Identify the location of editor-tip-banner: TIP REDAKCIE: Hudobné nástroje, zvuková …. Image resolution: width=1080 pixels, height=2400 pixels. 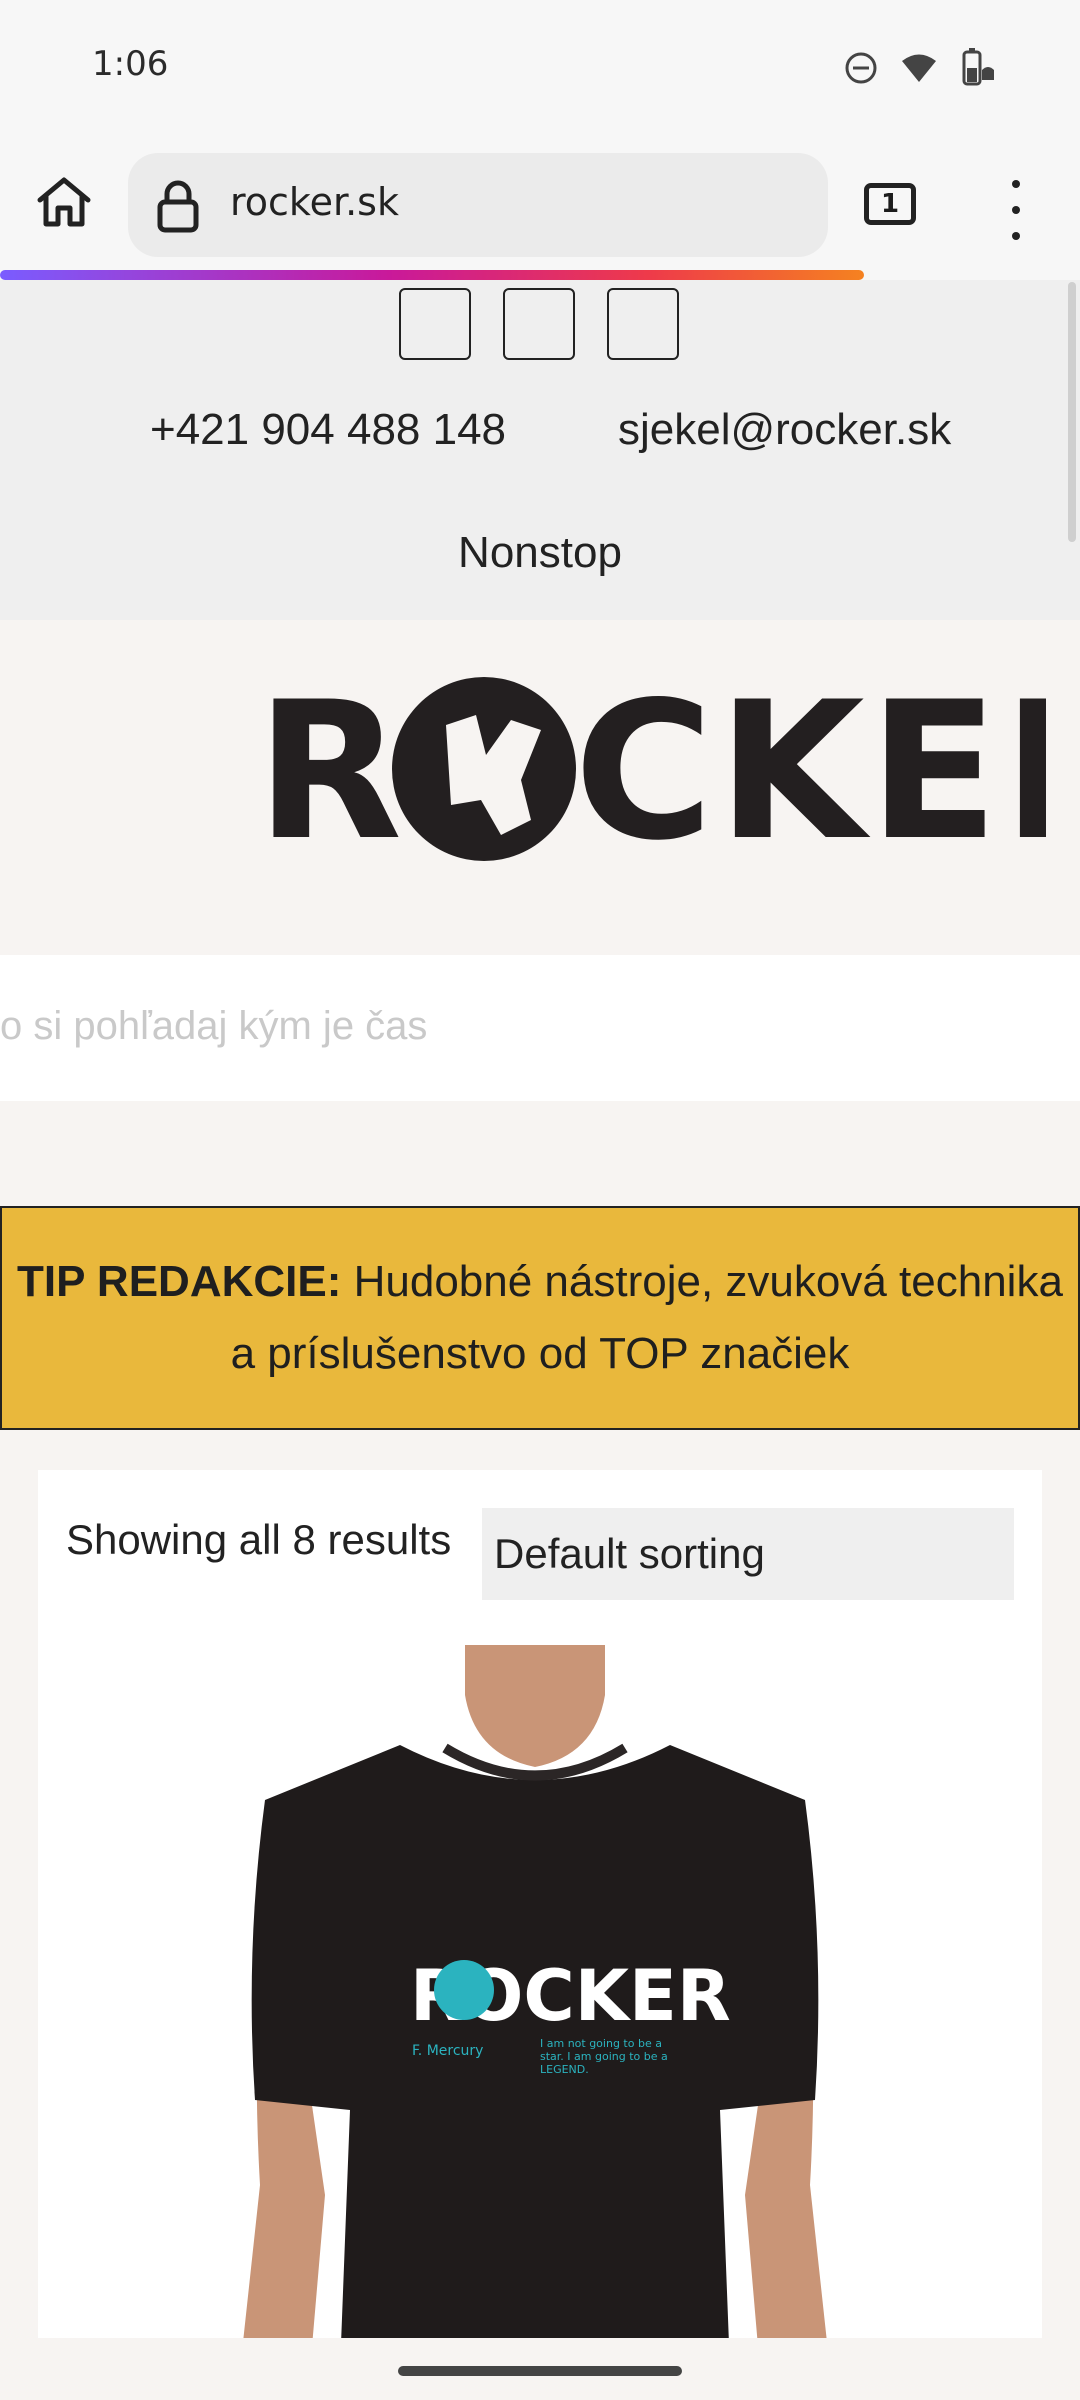
(540, 1318).